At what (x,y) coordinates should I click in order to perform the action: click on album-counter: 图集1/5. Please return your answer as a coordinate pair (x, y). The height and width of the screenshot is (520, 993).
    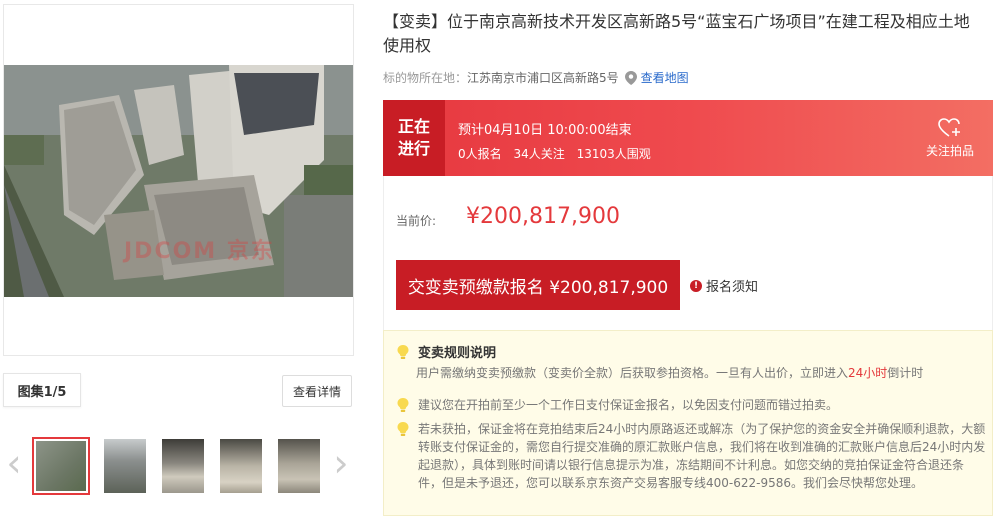
    Looking at the image, I should click on (42, 390).